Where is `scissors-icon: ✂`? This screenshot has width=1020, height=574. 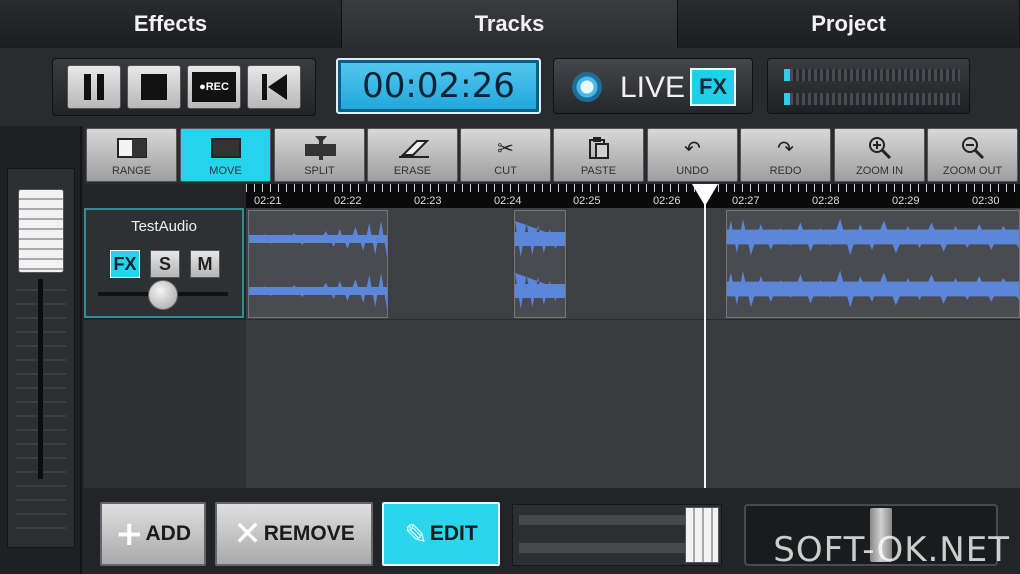
scissors-icon: ✂ is located at coordinates (505, 148).